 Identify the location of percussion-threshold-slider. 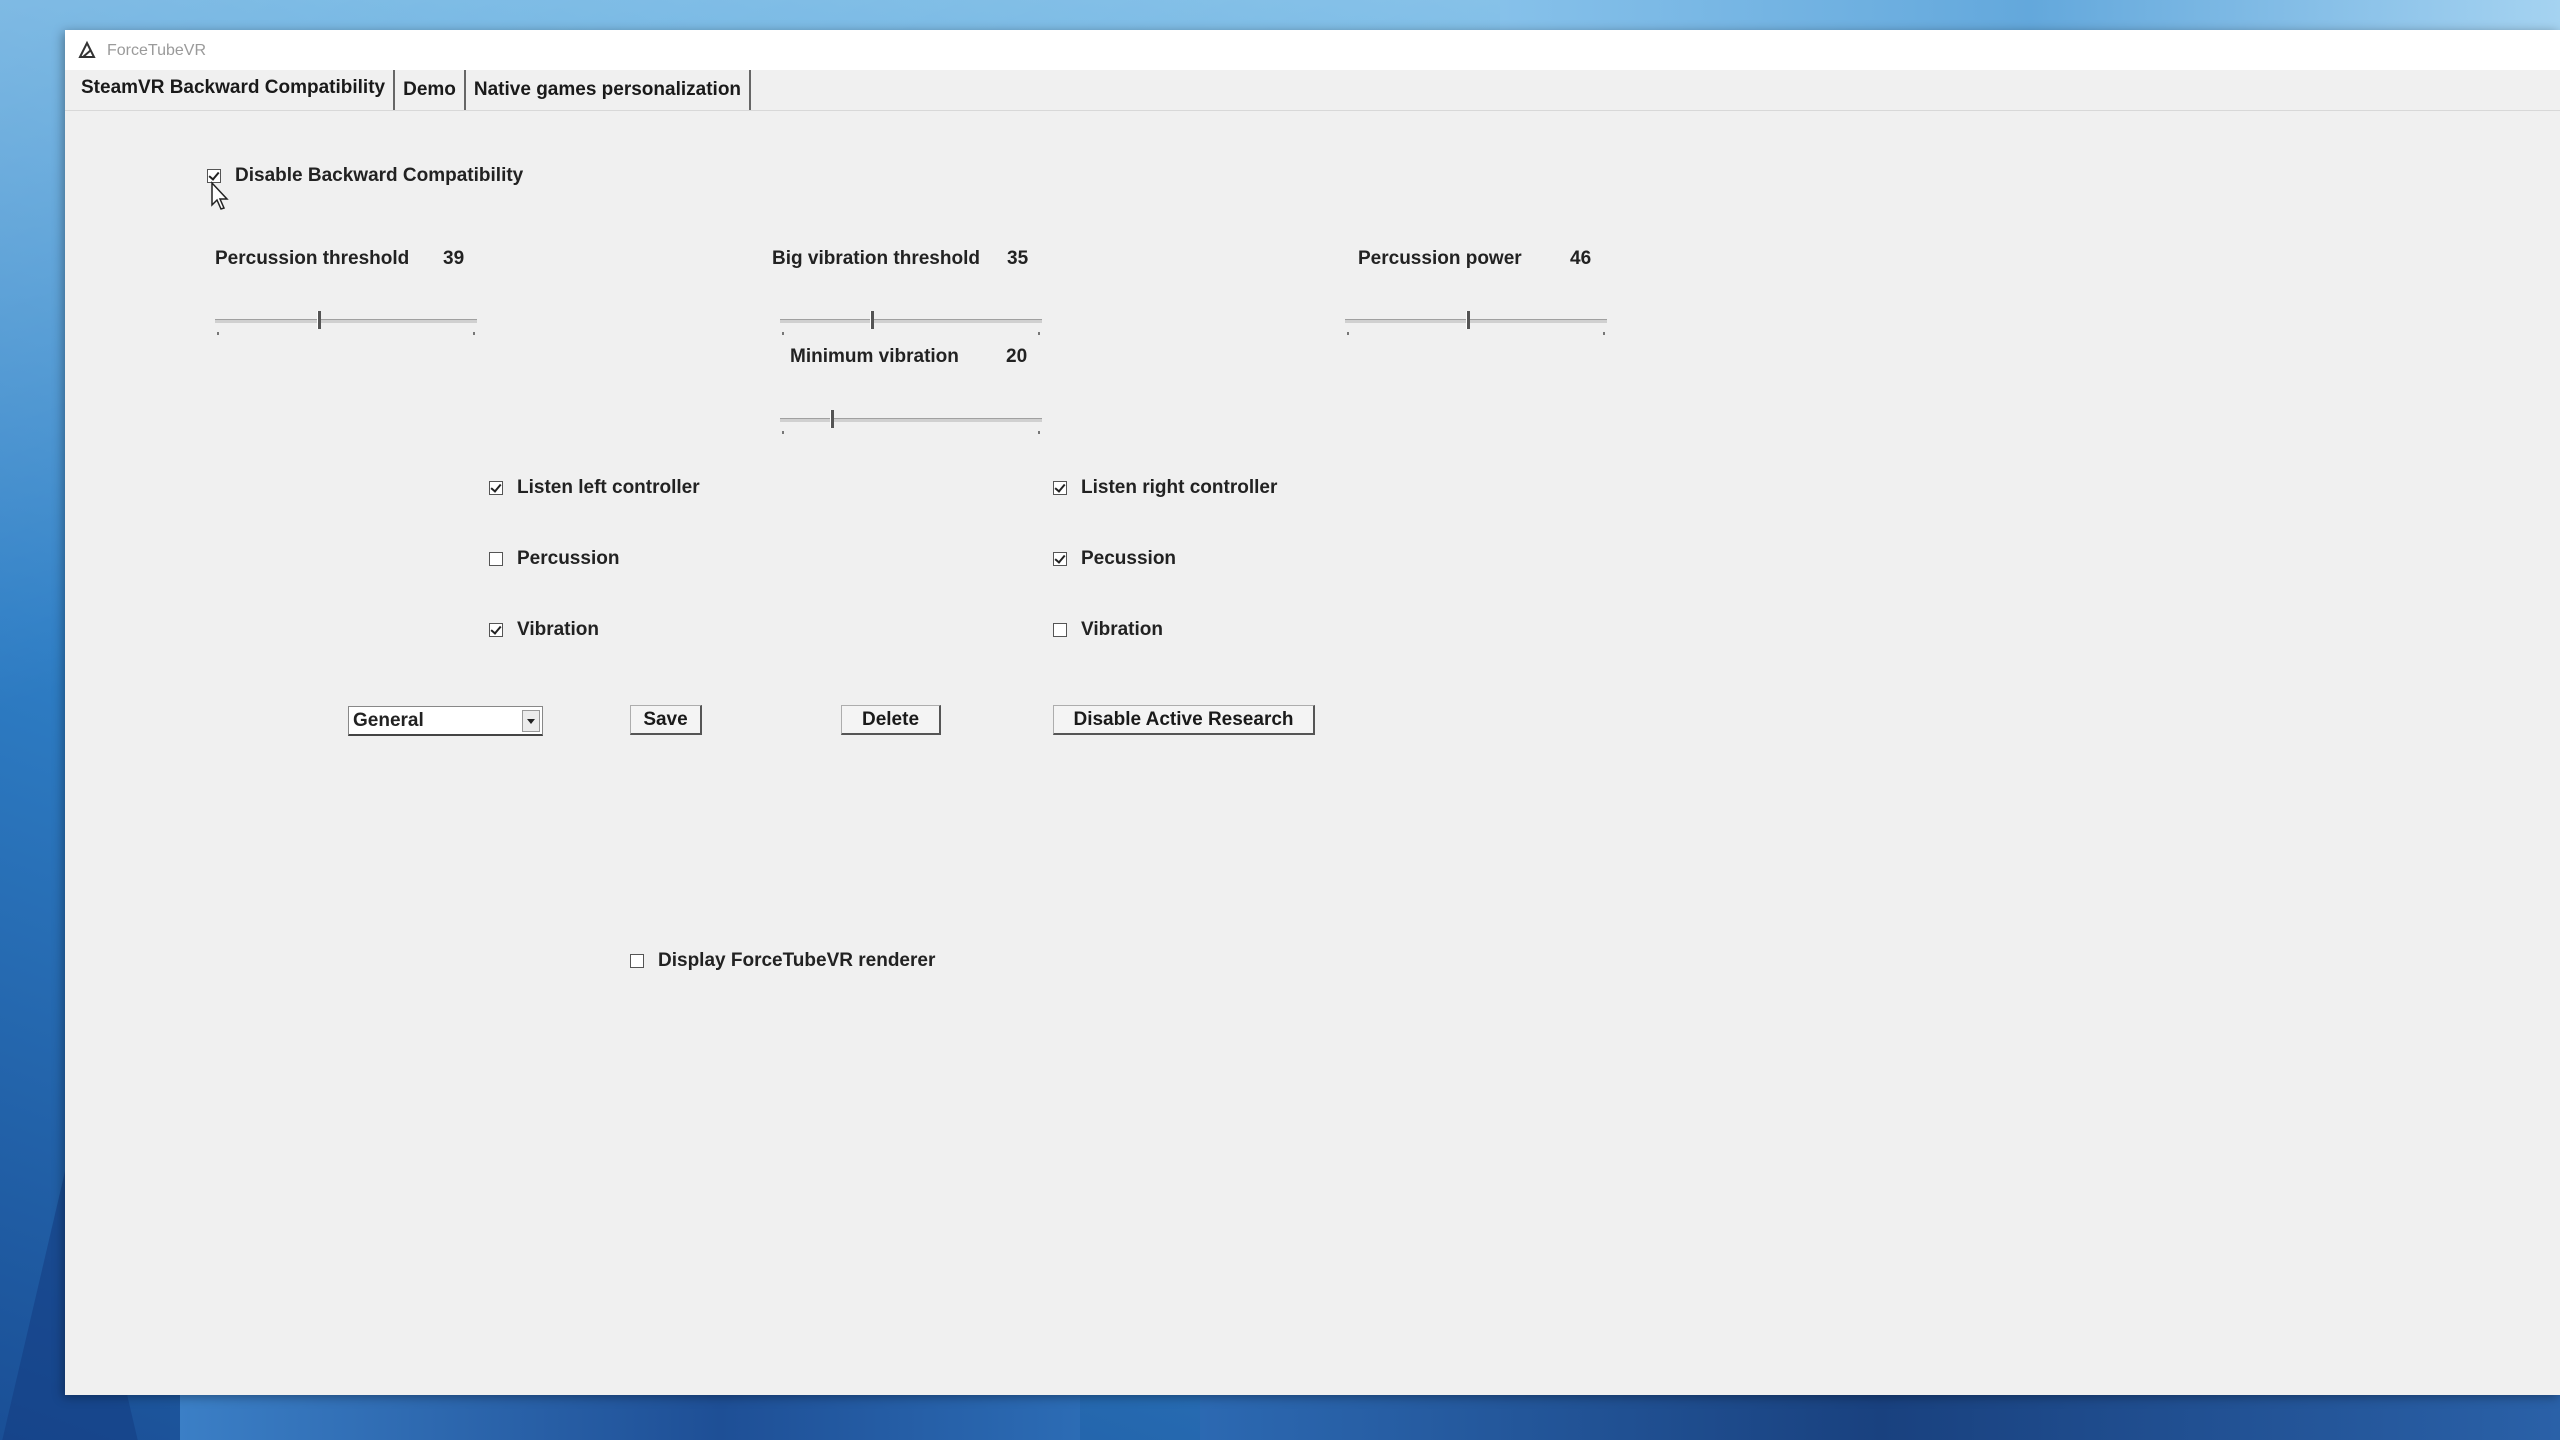
(346, 323).